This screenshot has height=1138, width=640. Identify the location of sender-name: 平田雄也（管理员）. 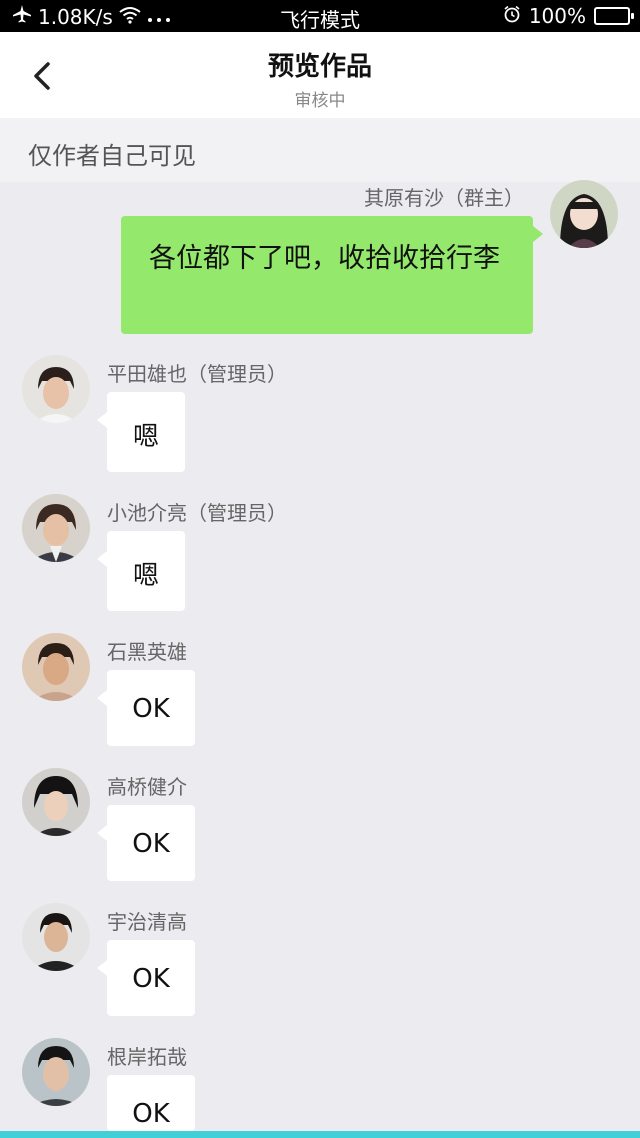
(197, 374).